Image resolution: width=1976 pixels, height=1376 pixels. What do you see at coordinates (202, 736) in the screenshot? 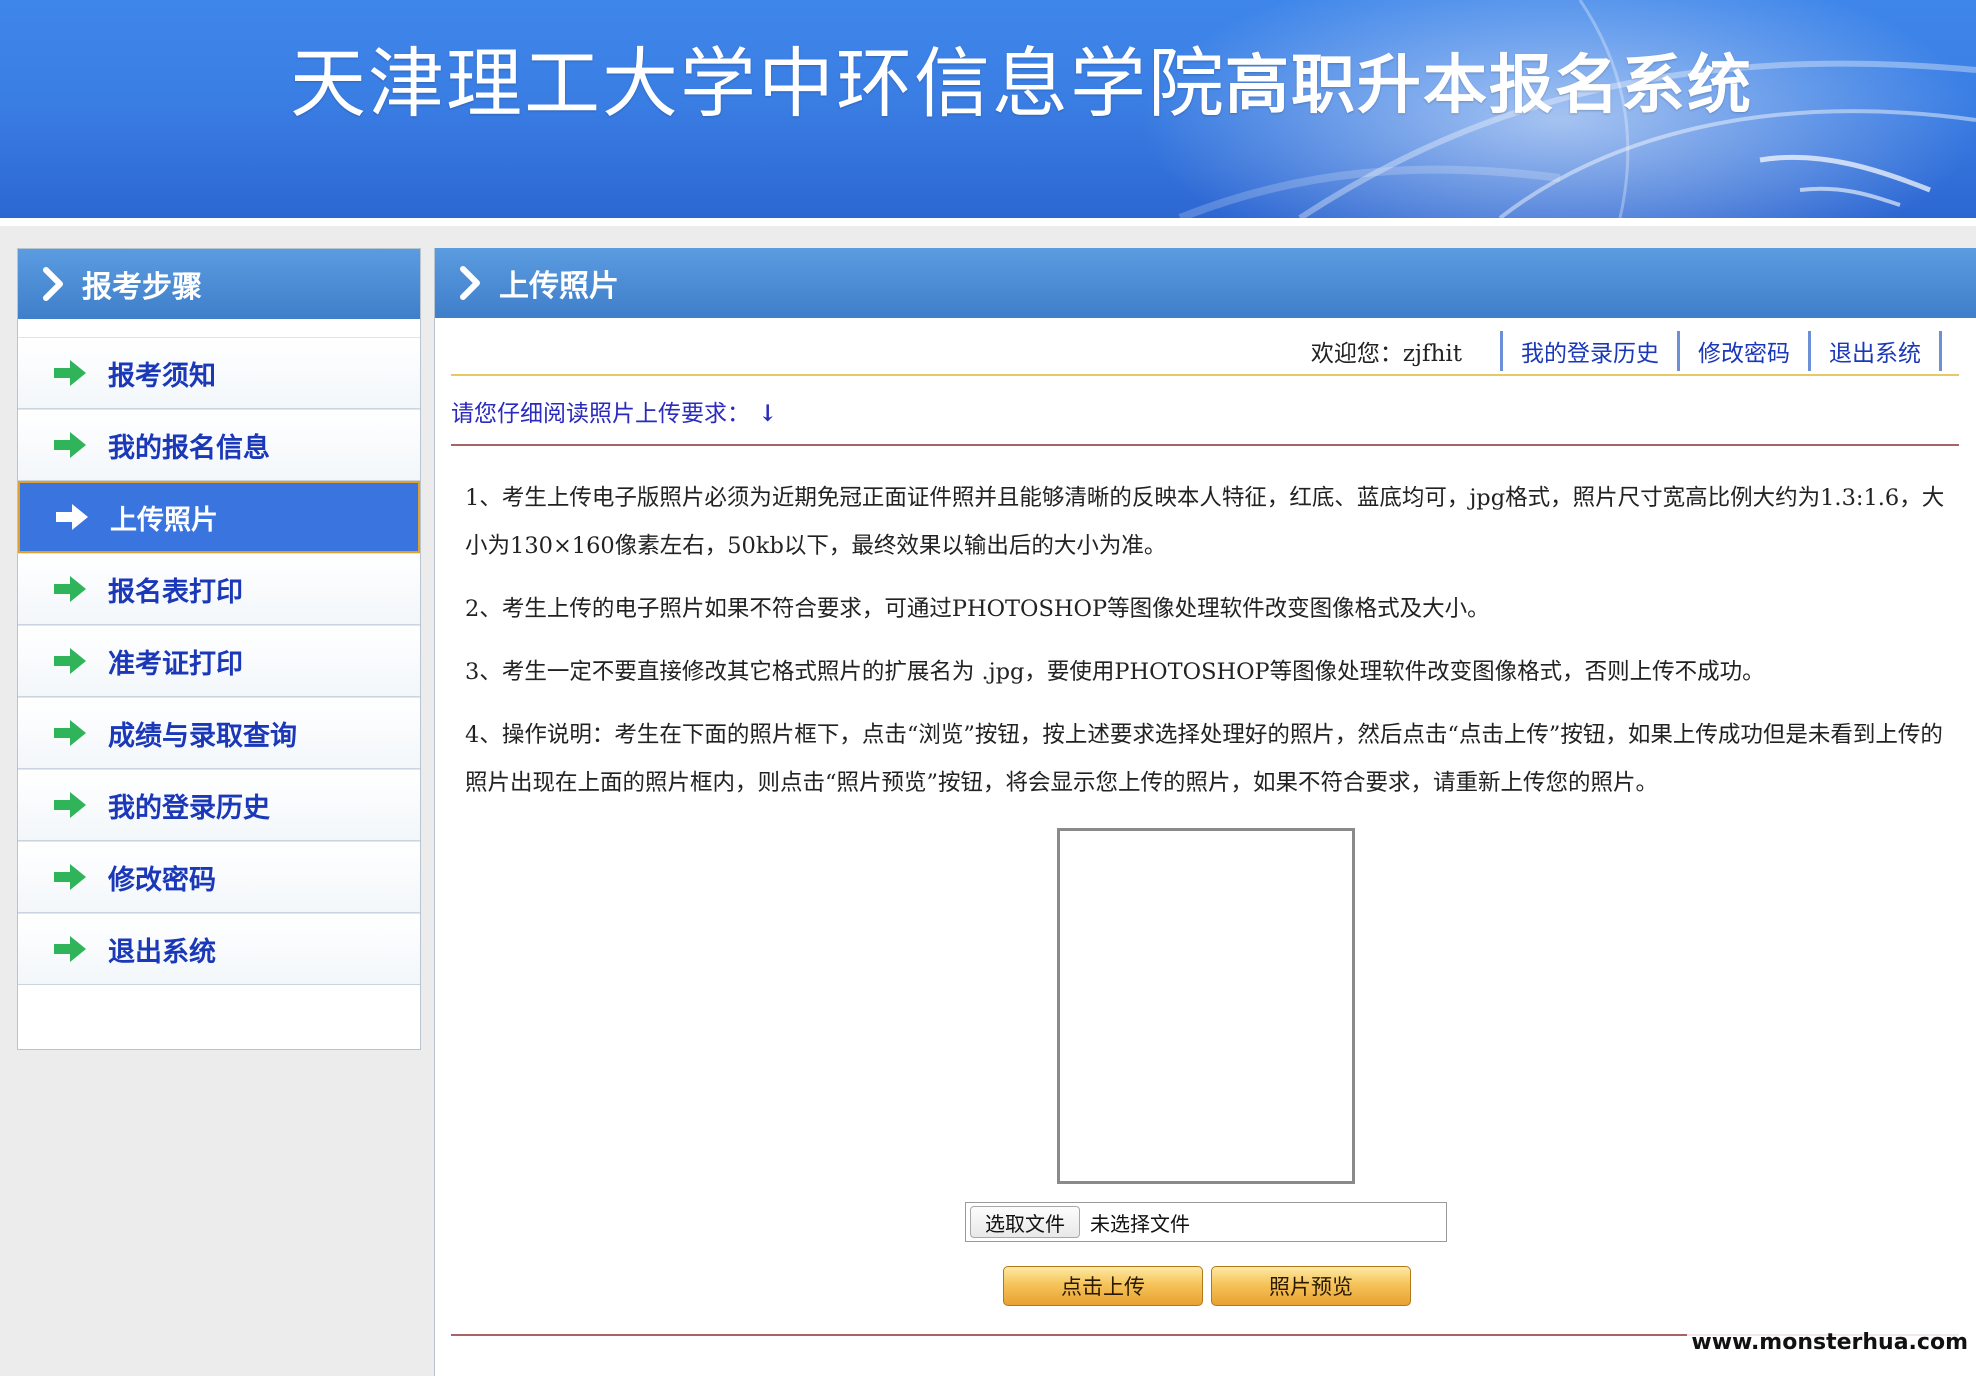
I see `sidebar-item-label: 成绩与录取查询` at bounding box center [202, 736].